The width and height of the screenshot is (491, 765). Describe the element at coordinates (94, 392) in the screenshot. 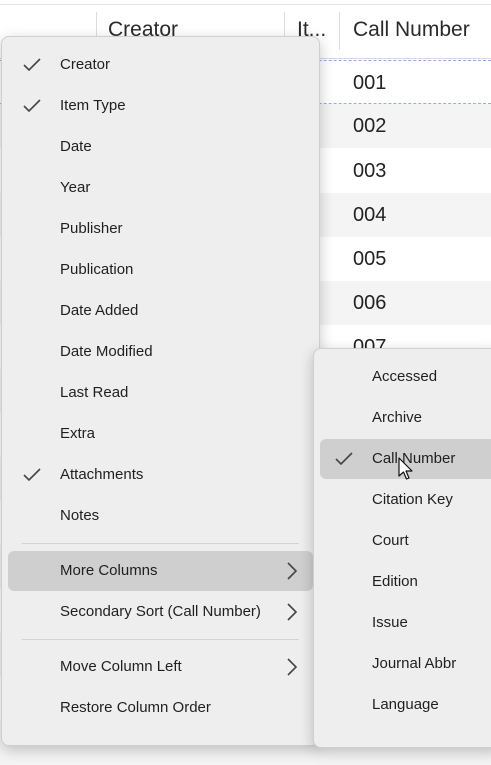

I see `menu-item-label: Last Read` at that location.